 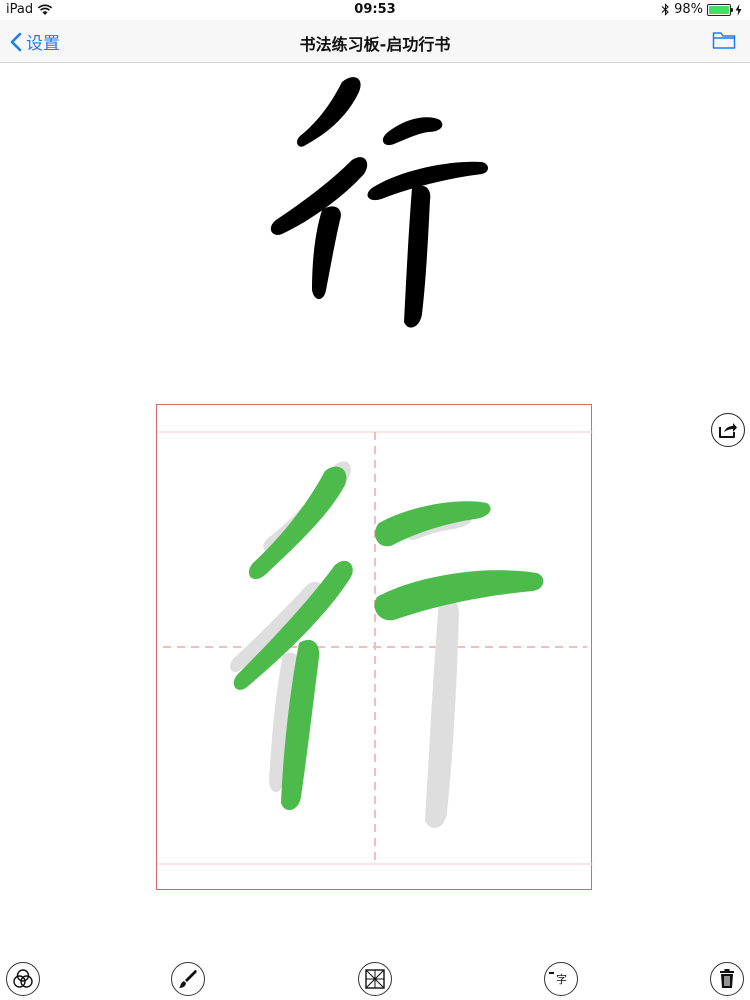 I want to click on brush-icon, so click(x=188, y=979).